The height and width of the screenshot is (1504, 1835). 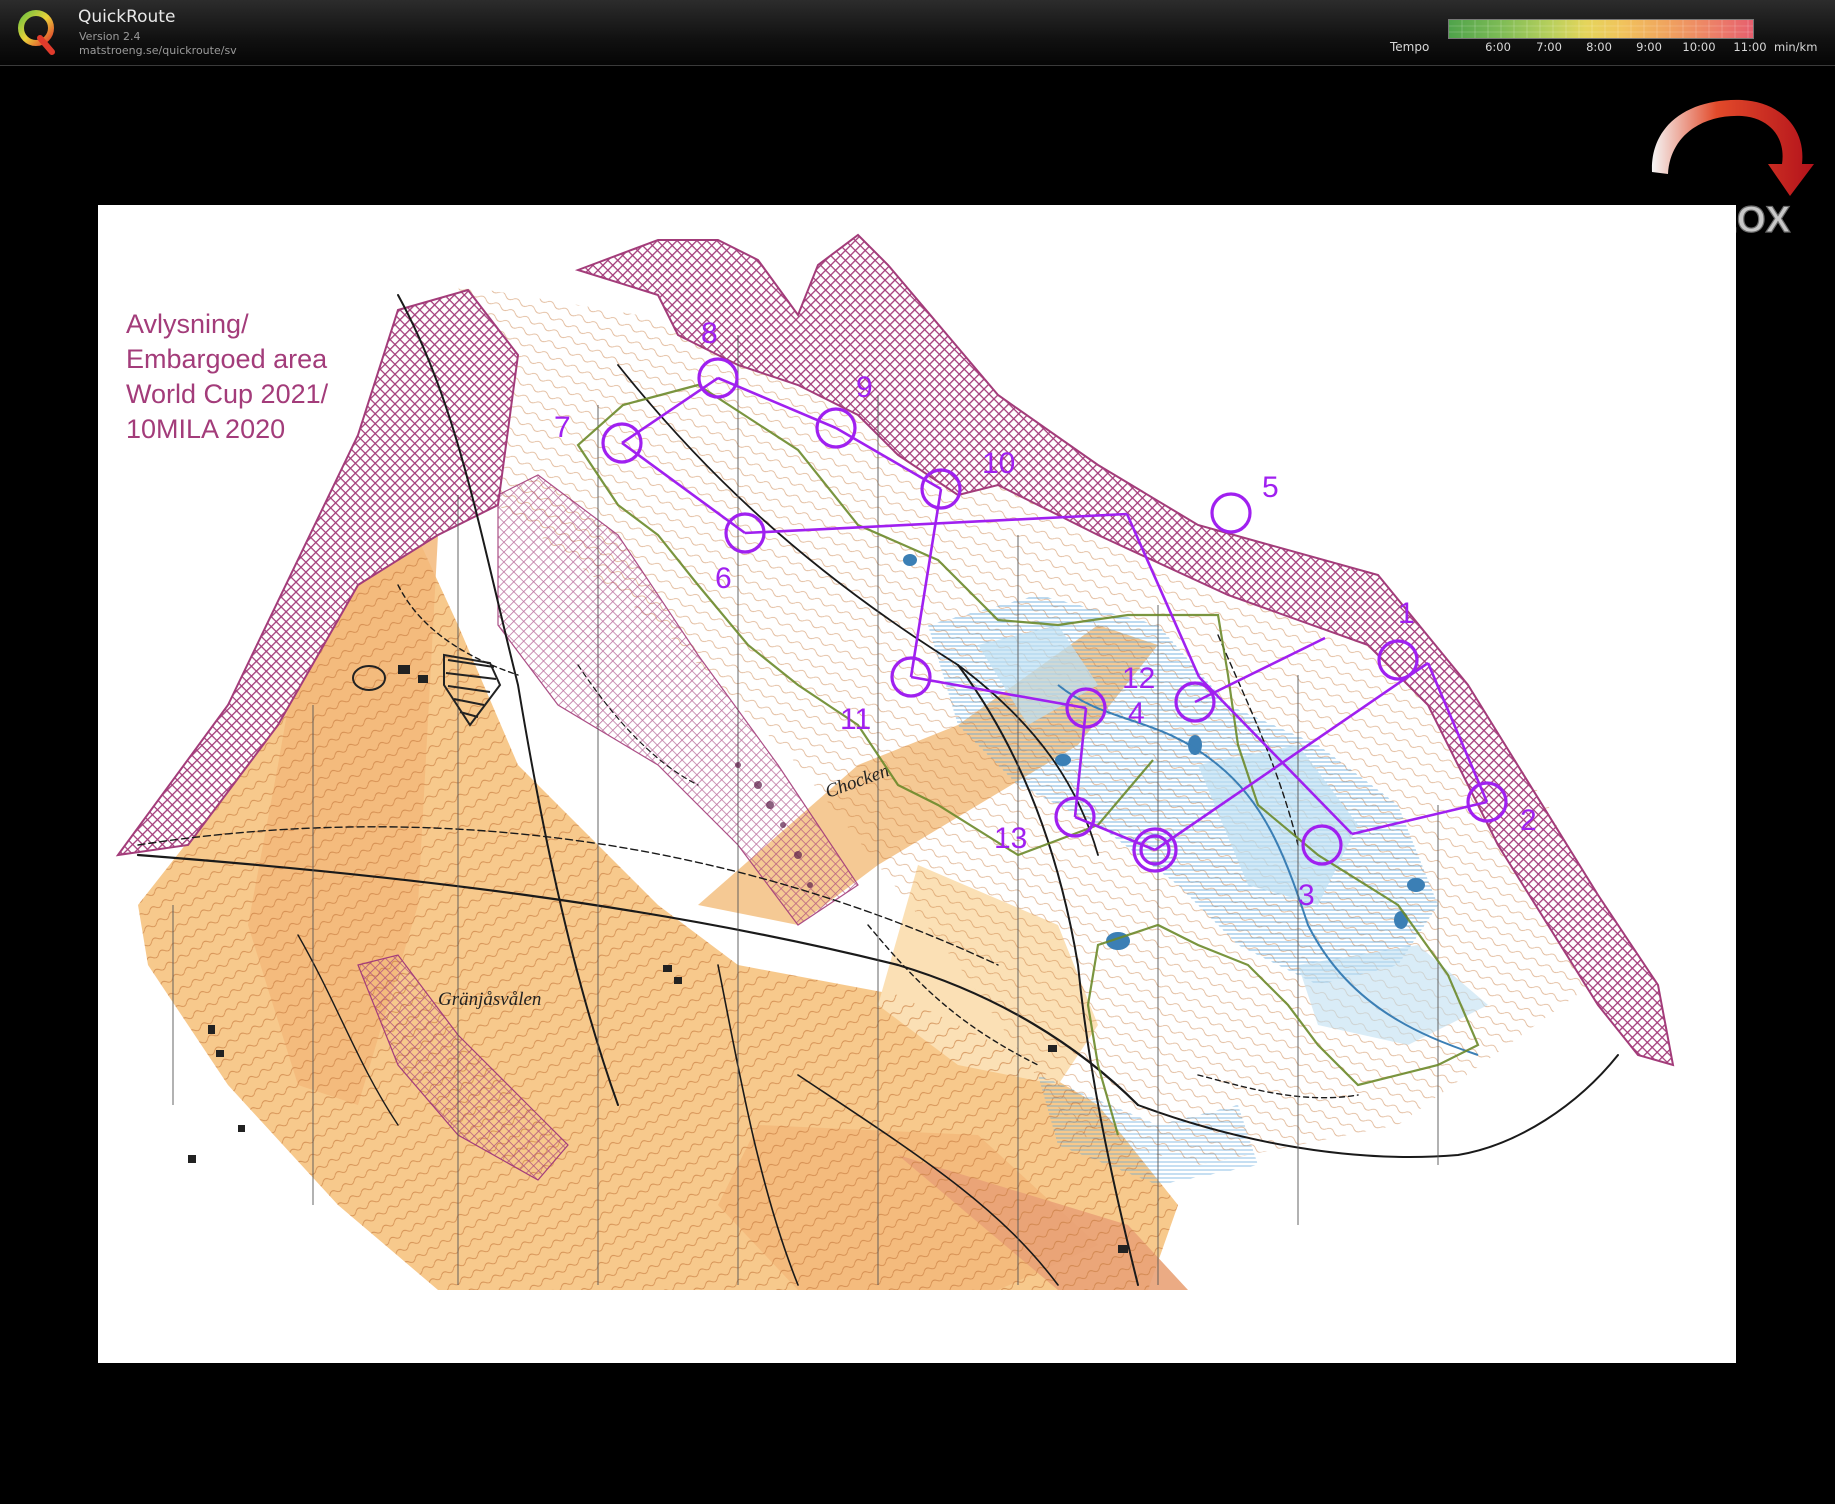 What do you see at coordinates (1528, 820) in the screenshot?
I see `control-label-2: 2` at bounding box center [1528, 820].